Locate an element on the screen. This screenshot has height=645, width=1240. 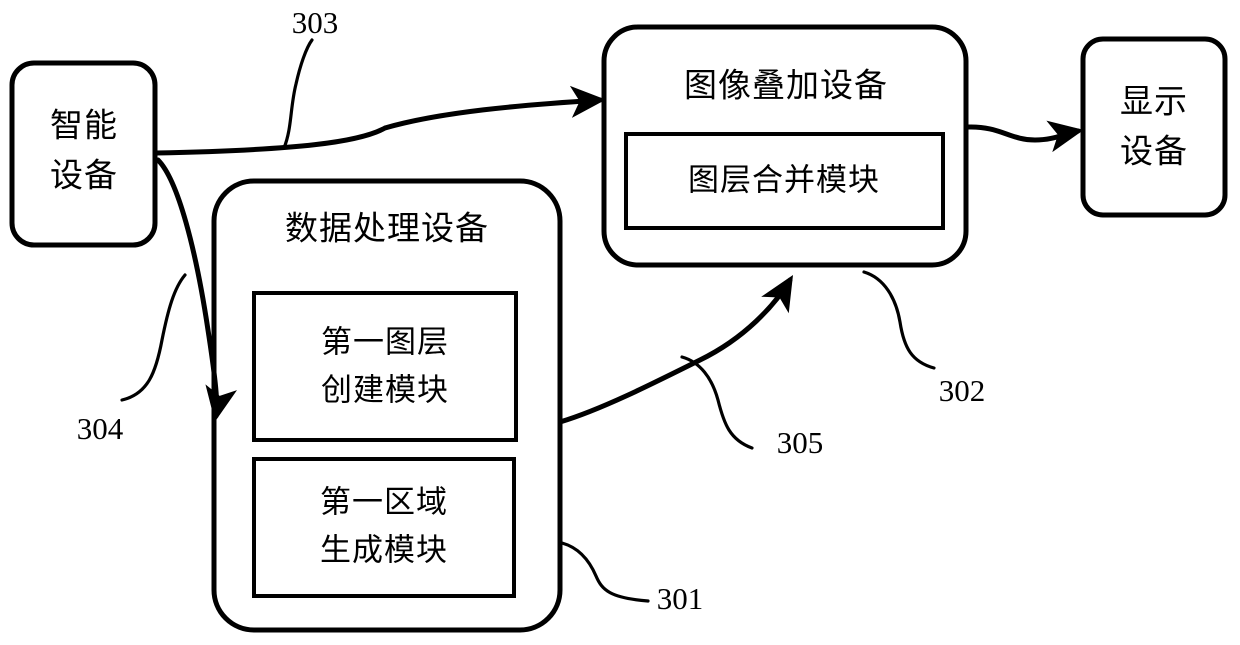
first-region-generate-label-line1: 第一区域 is located at coordinates (384, 503).